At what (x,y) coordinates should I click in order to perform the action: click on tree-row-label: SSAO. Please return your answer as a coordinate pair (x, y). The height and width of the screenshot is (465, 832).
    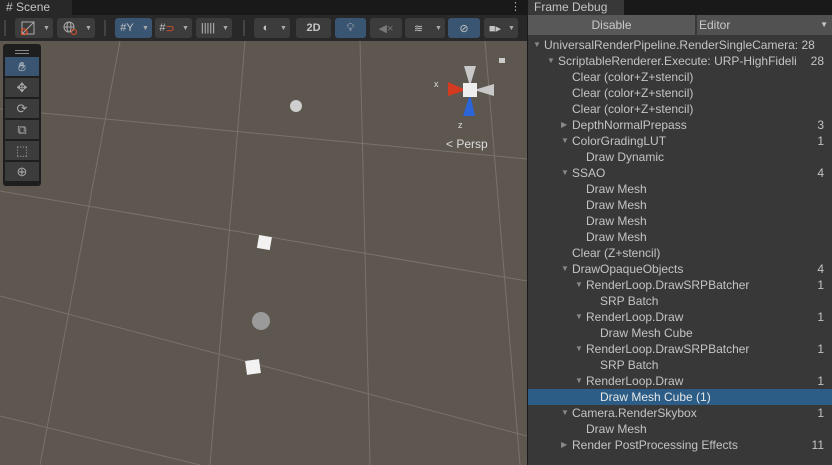
    Looking at the image, I should click on (589, 173).